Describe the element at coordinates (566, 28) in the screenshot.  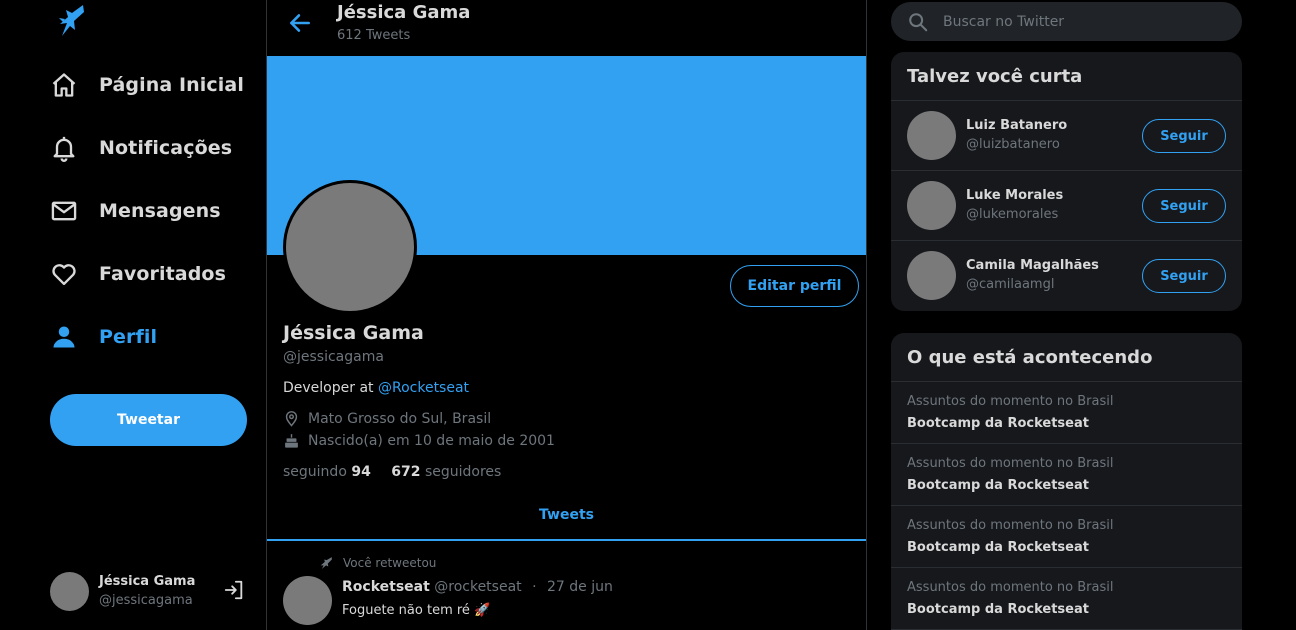
I see `profile-header: Jéssica Gama 612 Tweets` at that location.